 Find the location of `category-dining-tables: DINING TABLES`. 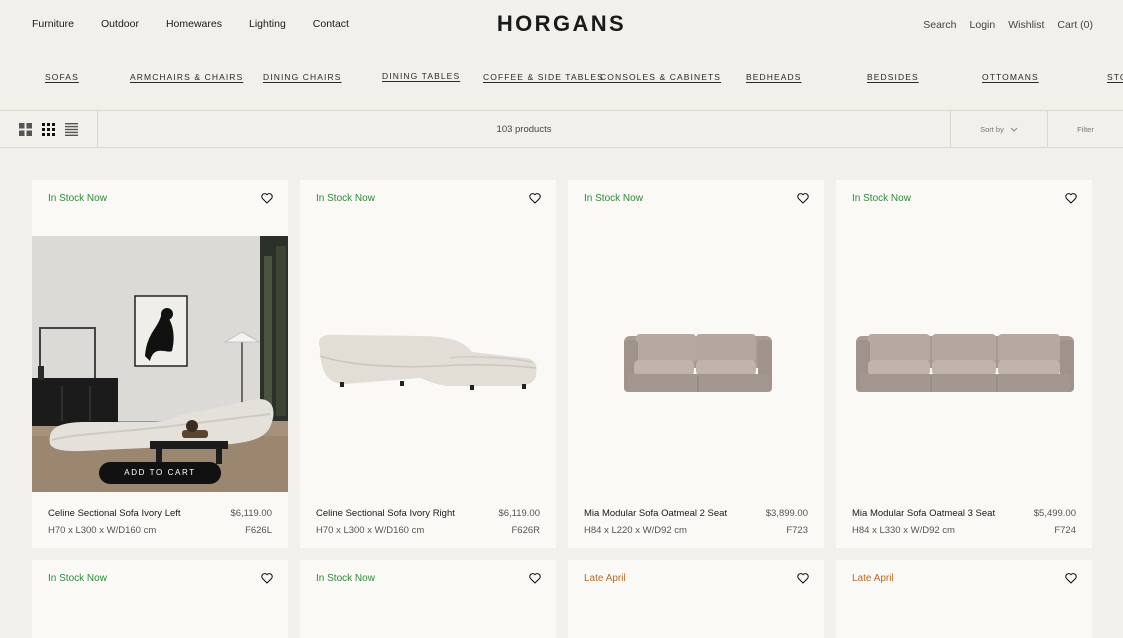

category-dining-tables: DINING TABLES is located at coordinates (421, 76).